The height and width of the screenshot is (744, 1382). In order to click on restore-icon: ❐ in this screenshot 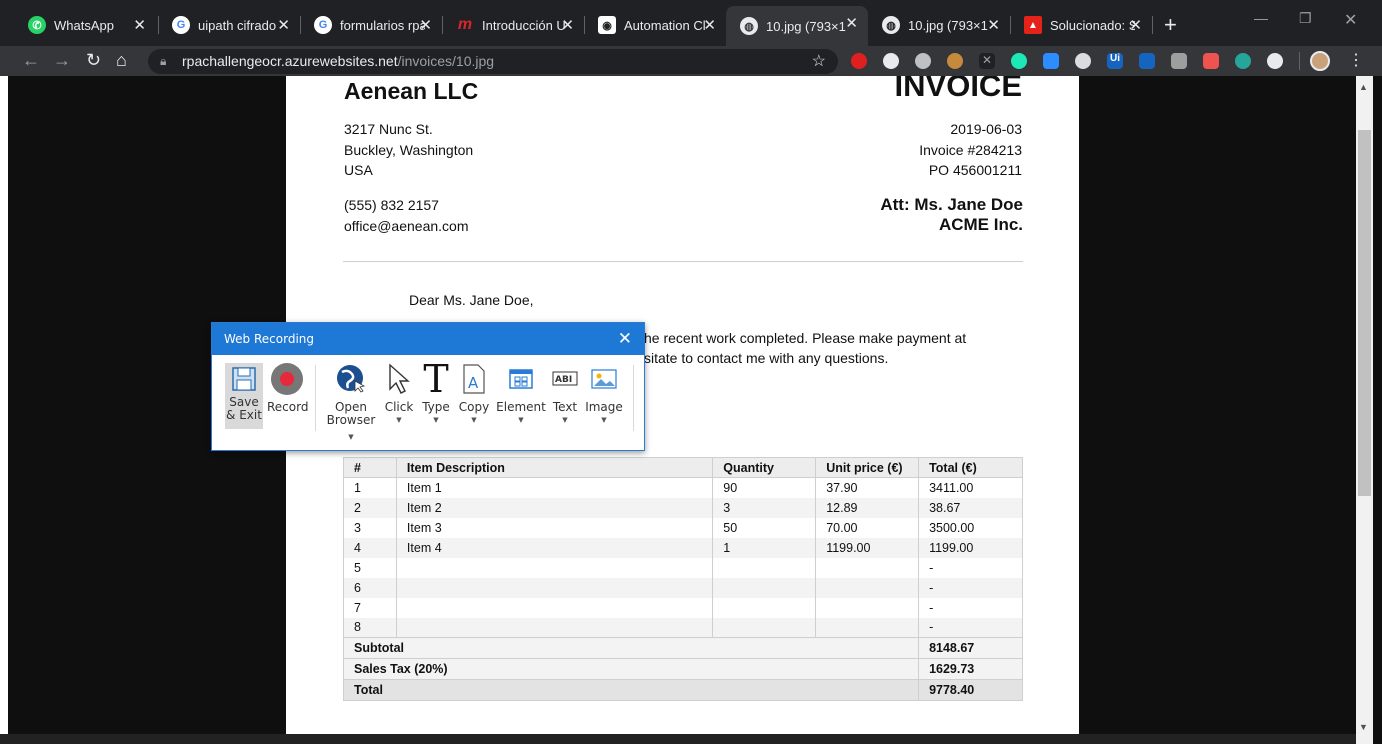, I will do `click(1305, 18)`.